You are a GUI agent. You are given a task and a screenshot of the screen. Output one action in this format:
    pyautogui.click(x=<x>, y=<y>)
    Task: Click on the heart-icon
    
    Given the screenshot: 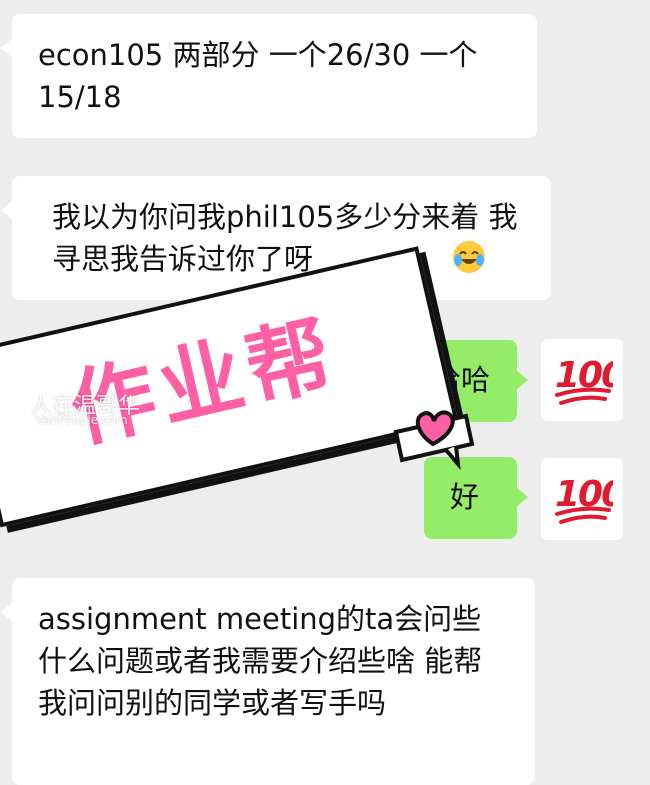 What is the action you would take?
    pyautogui.click(x=434, y=440)
    